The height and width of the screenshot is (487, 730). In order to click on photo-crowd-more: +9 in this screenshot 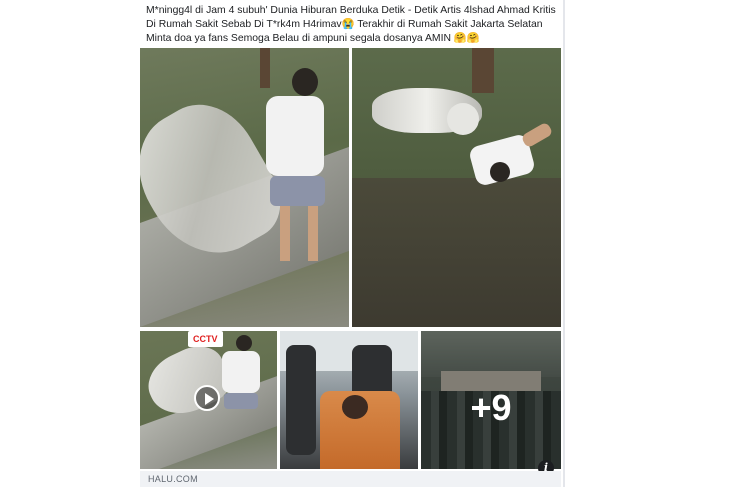, I will do `click(491, 400)`.